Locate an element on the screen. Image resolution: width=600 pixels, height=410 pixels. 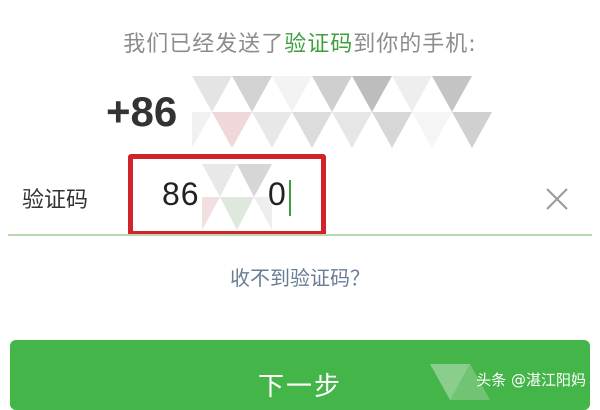
code-highlight-box is located at coordinates (227, 195).